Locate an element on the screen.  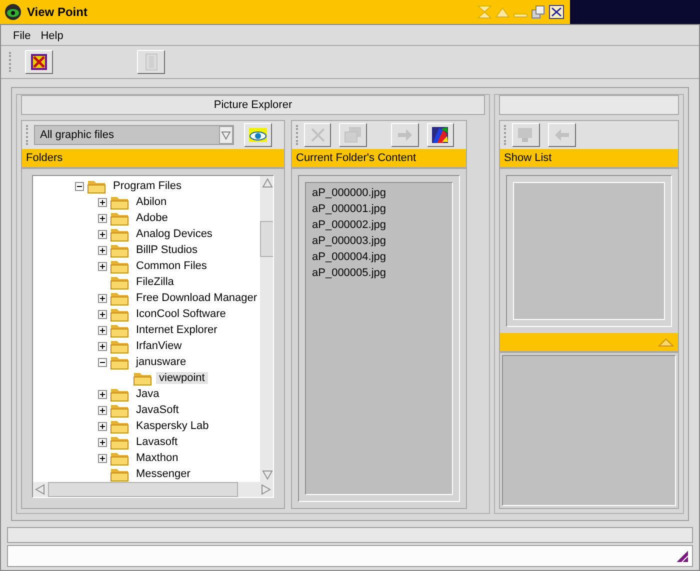
filter-dropdown: All graphic files is located at coordinates (134, 135).